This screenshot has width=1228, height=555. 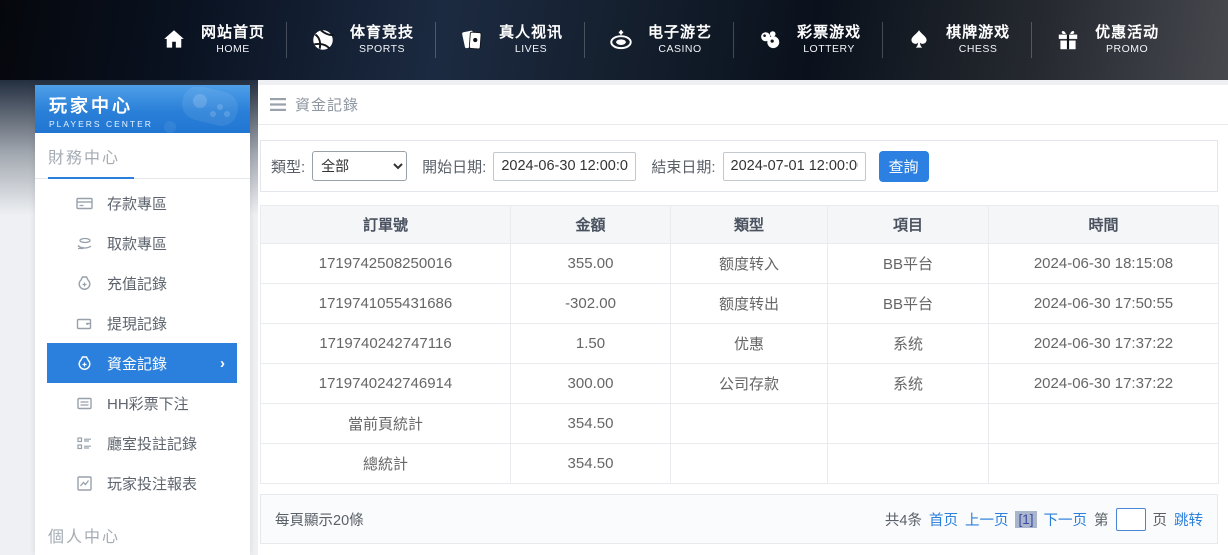 I want to click on start-date-input, so click(x=565, y=166).